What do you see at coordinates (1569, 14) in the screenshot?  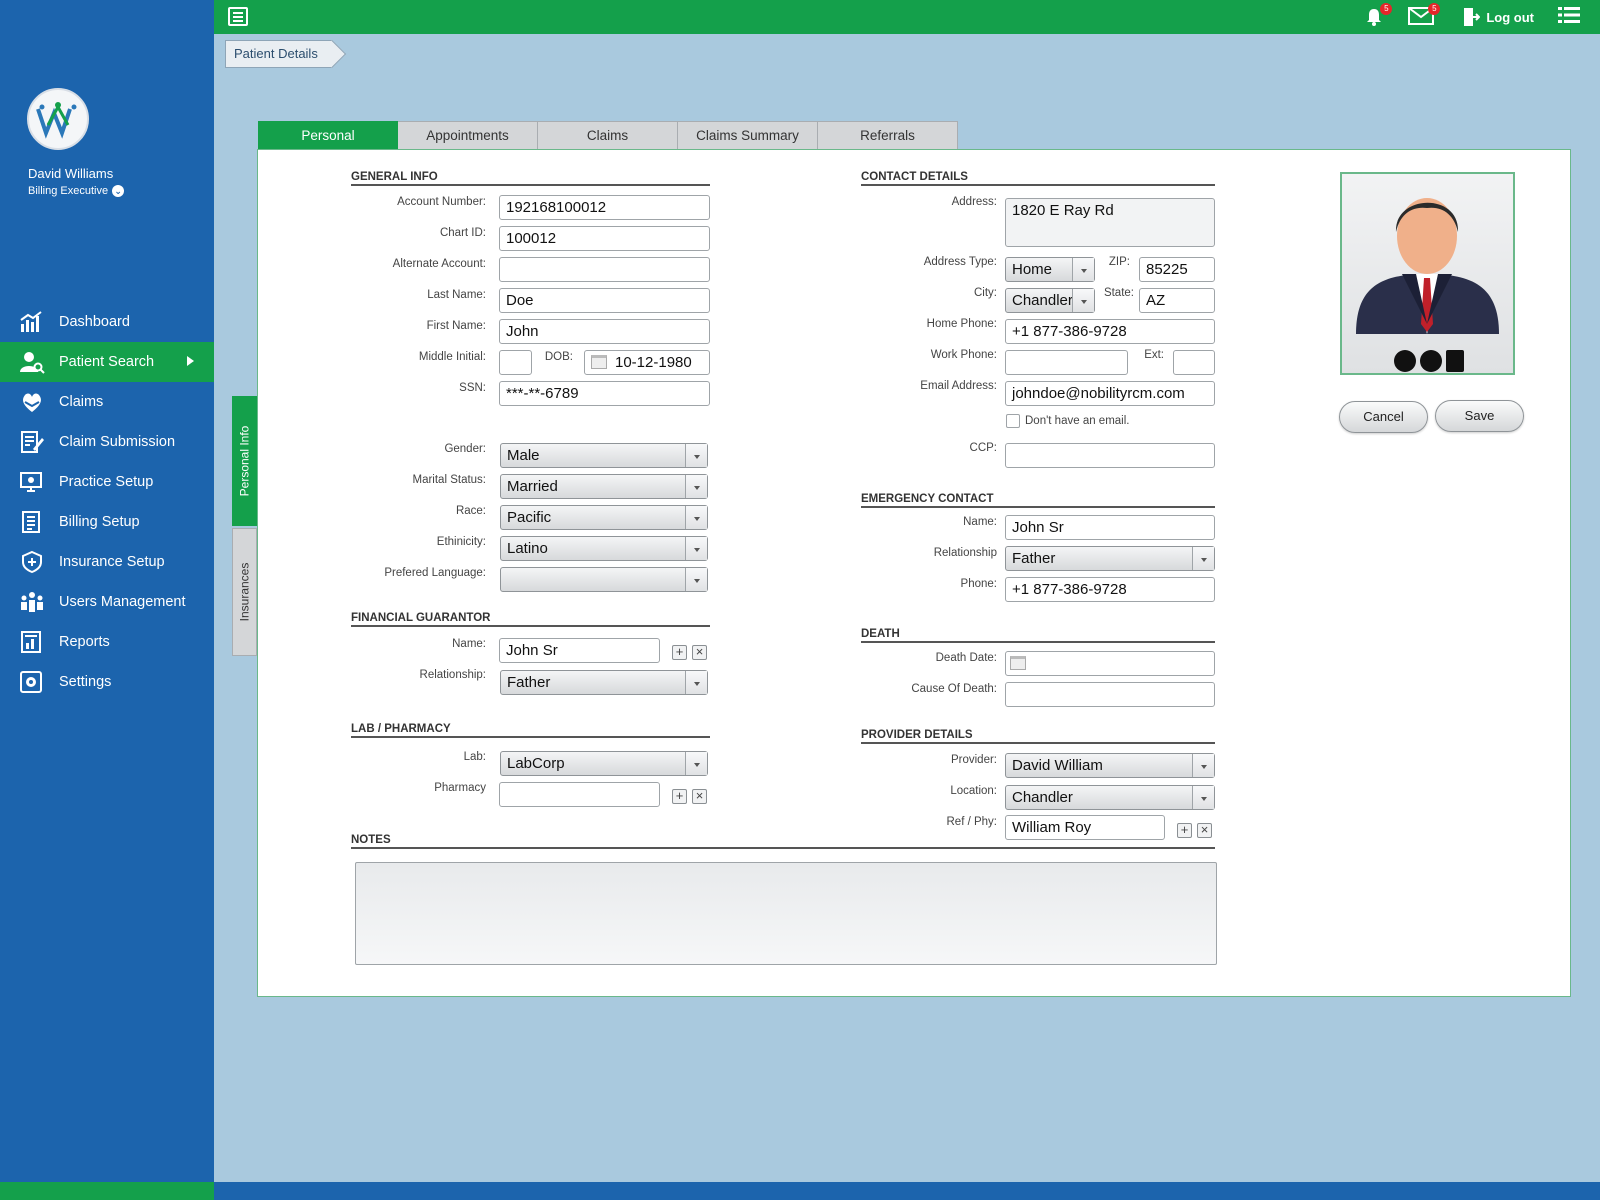 I see `list-icon` at bounding box center [1569, 14].